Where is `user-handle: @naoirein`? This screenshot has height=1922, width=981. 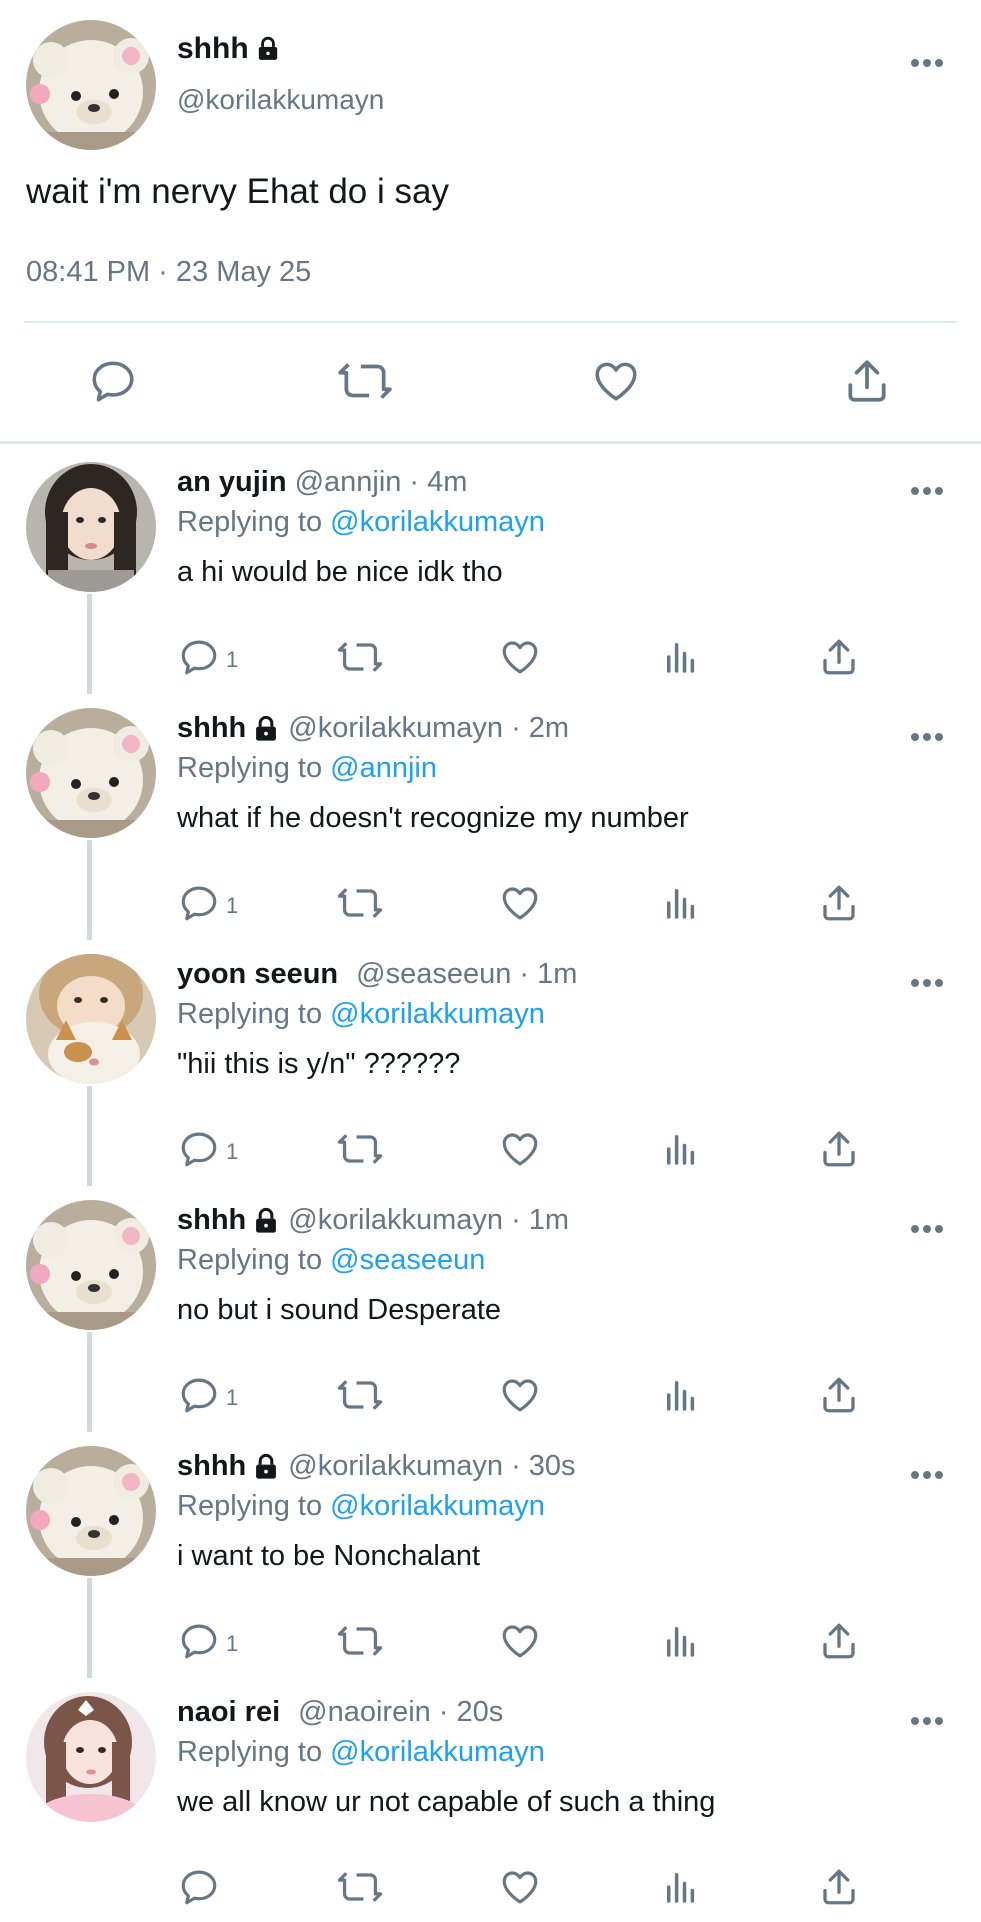
user-handle: @naoirein is located at coordinates (364, 1712).